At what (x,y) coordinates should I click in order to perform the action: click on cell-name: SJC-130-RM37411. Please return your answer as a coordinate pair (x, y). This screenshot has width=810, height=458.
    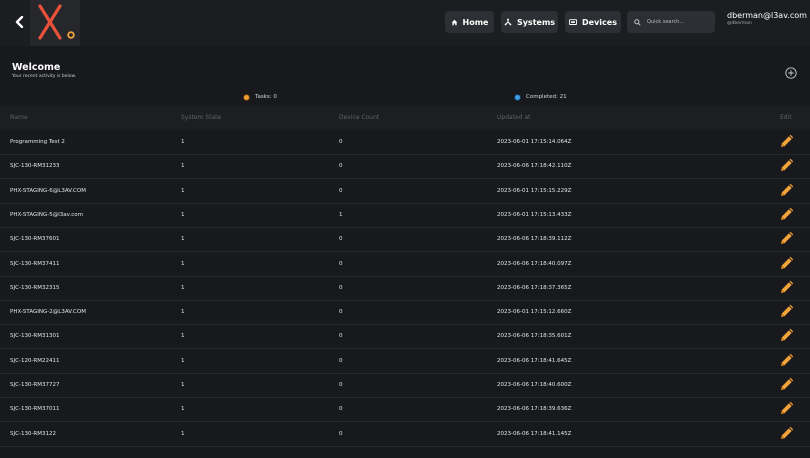
    Looking at the image, I should click on (35, 263).